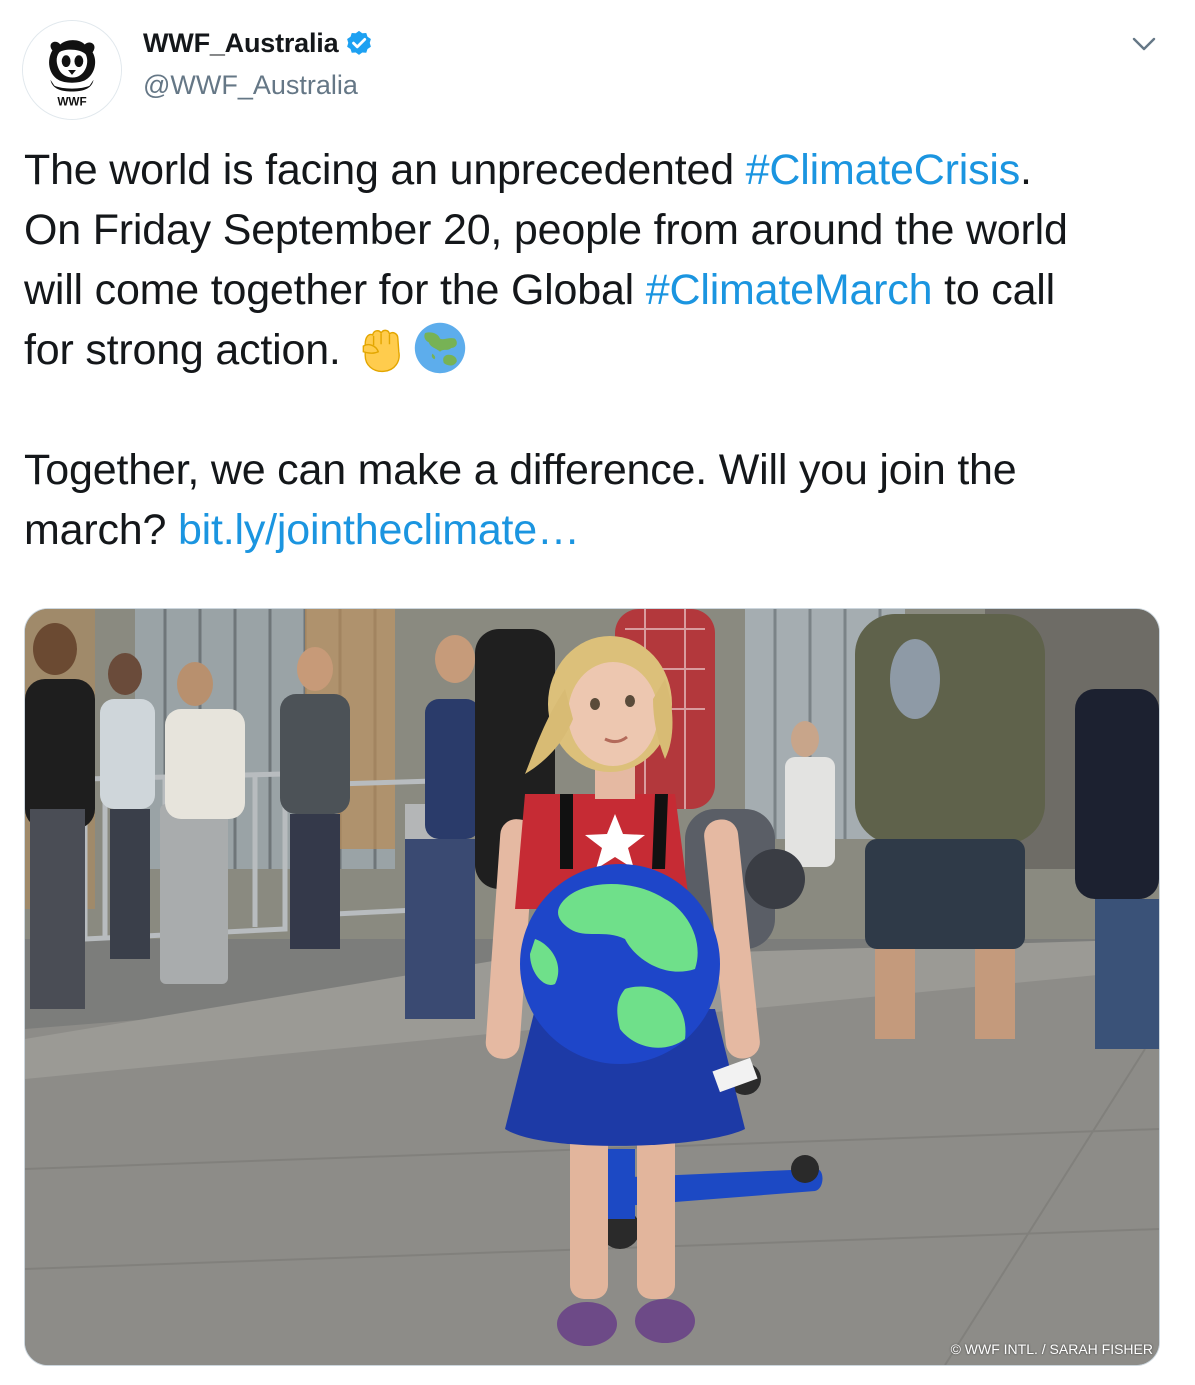 The width and height of the screenshot is (1195, 1385). What do you see at coordinates (1026, 170) in the screenshot?
I see `text-segment: .` at bounding box center [1026, 170].